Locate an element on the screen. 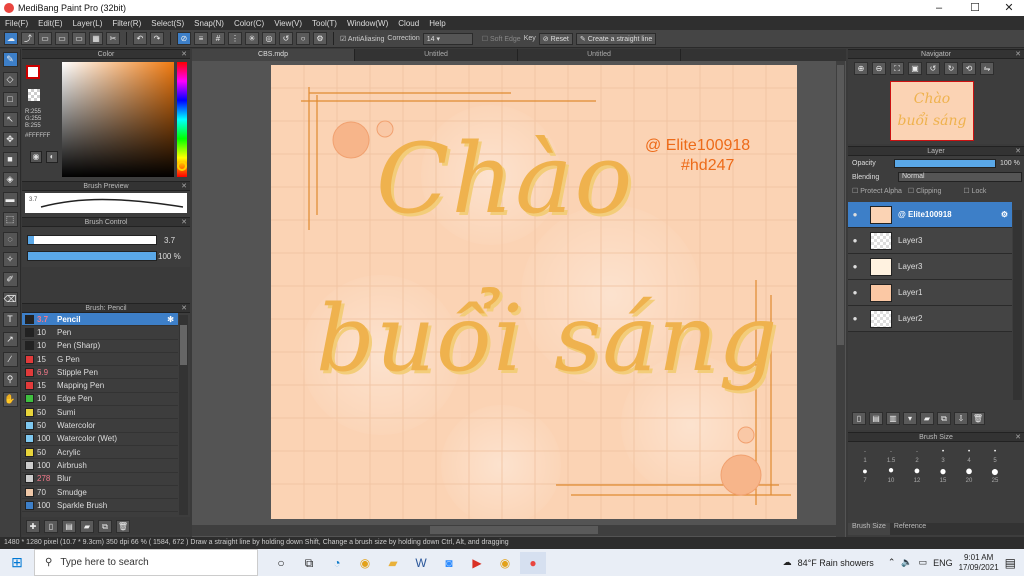 Image resolution: width=1024 pixels, height=576 pixels. brush-new-icon: ▯ is located at coordinates (51, 526).